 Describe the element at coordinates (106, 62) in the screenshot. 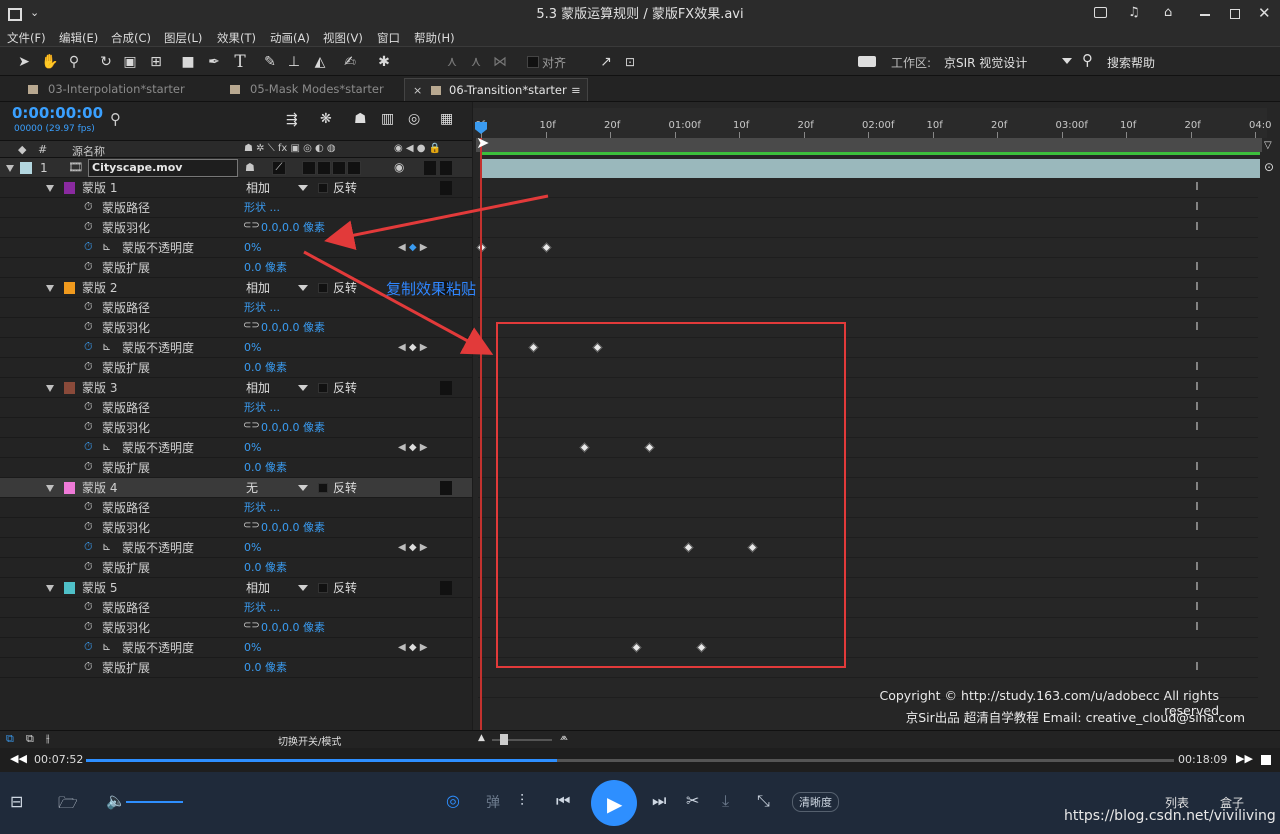

I see `rotate-tool-icon: ↻` at that location.